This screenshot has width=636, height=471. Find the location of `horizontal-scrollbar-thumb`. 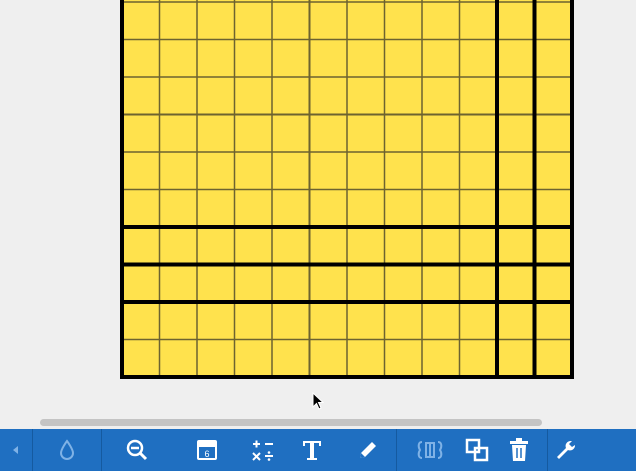

horizontal-scrollbar-thumb is located at coordinates (291, 422).